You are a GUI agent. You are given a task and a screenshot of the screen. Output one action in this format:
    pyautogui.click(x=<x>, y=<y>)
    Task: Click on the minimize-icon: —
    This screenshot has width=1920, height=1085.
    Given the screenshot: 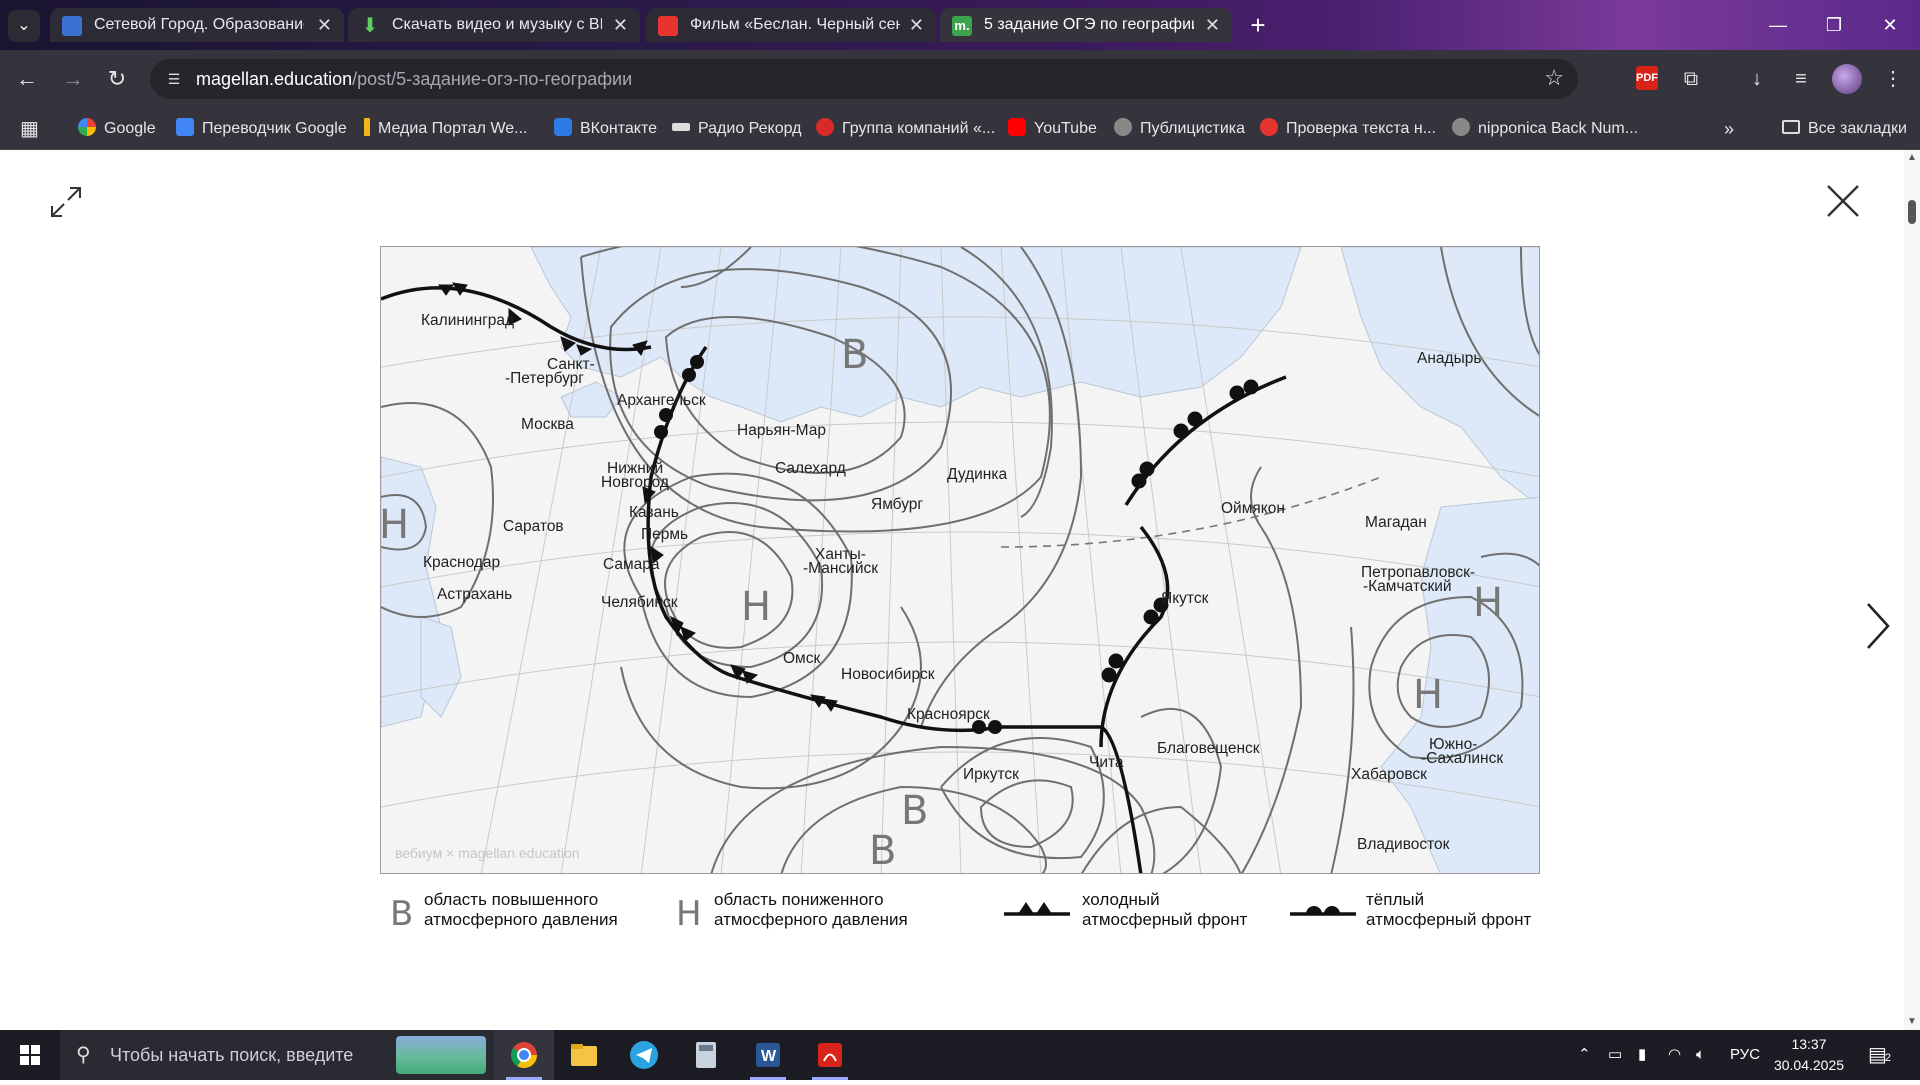 What is the action you would take?
    pyautogui.click(x=1778, y=25)
    